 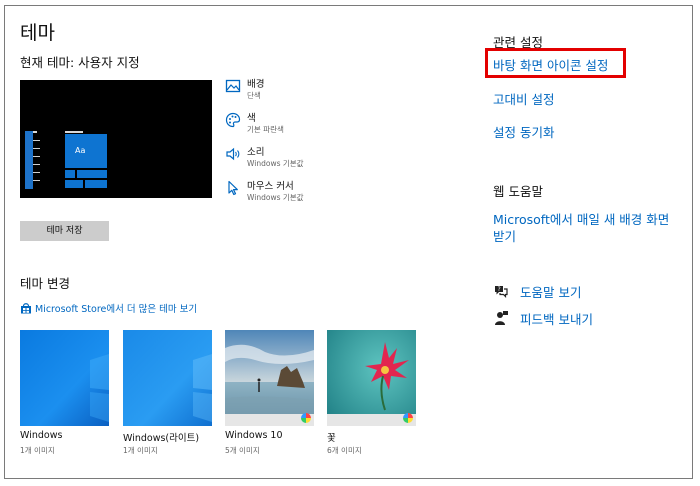 I want to click on windows-light-wallpaper-image, so click(x=167, y=378).